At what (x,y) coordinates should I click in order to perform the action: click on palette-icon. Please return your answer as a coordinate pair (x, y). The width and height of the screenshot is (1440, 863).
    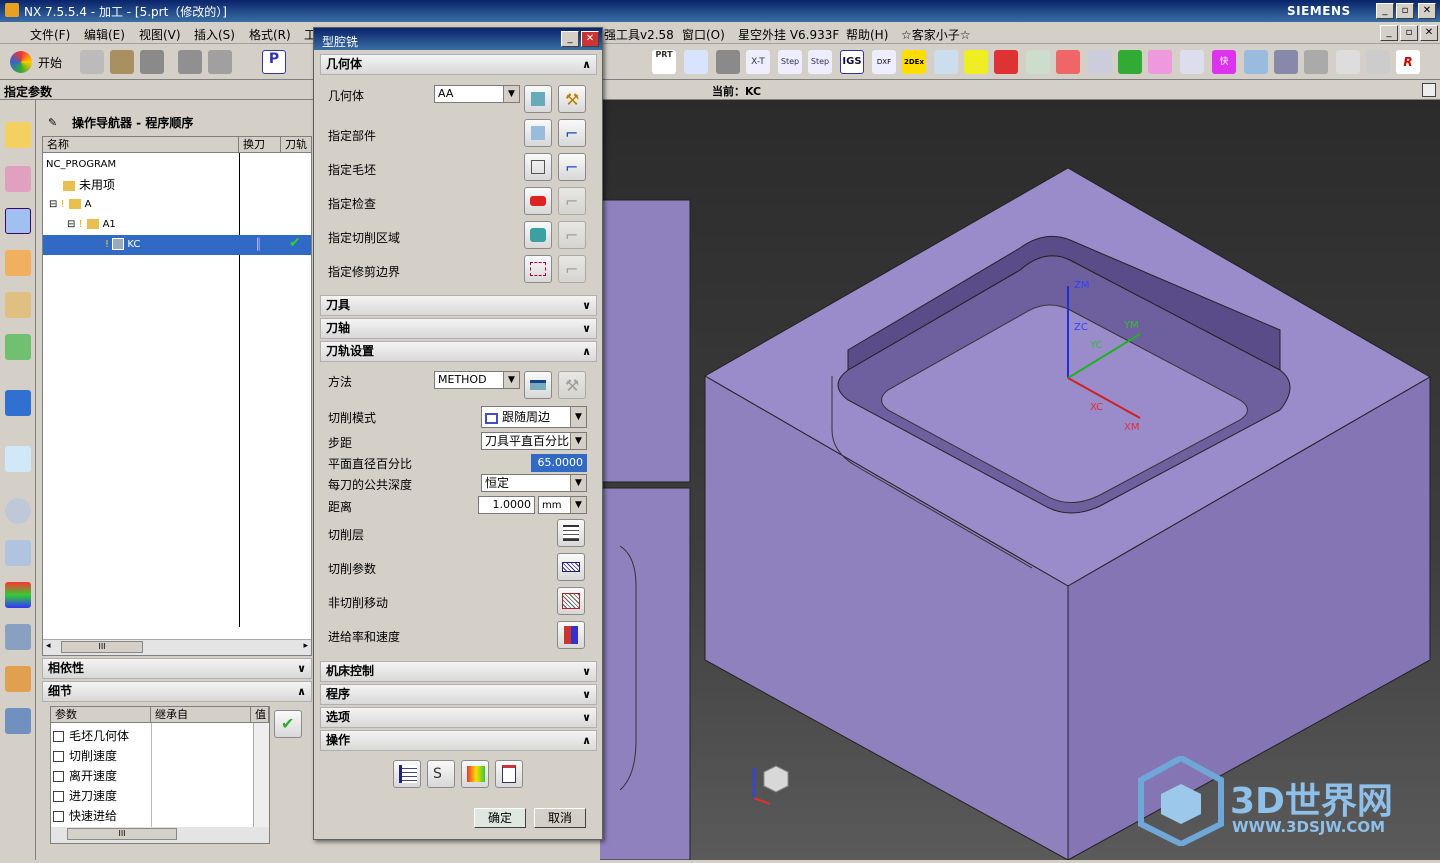
    Looking at the image, I should click on (18, 595).